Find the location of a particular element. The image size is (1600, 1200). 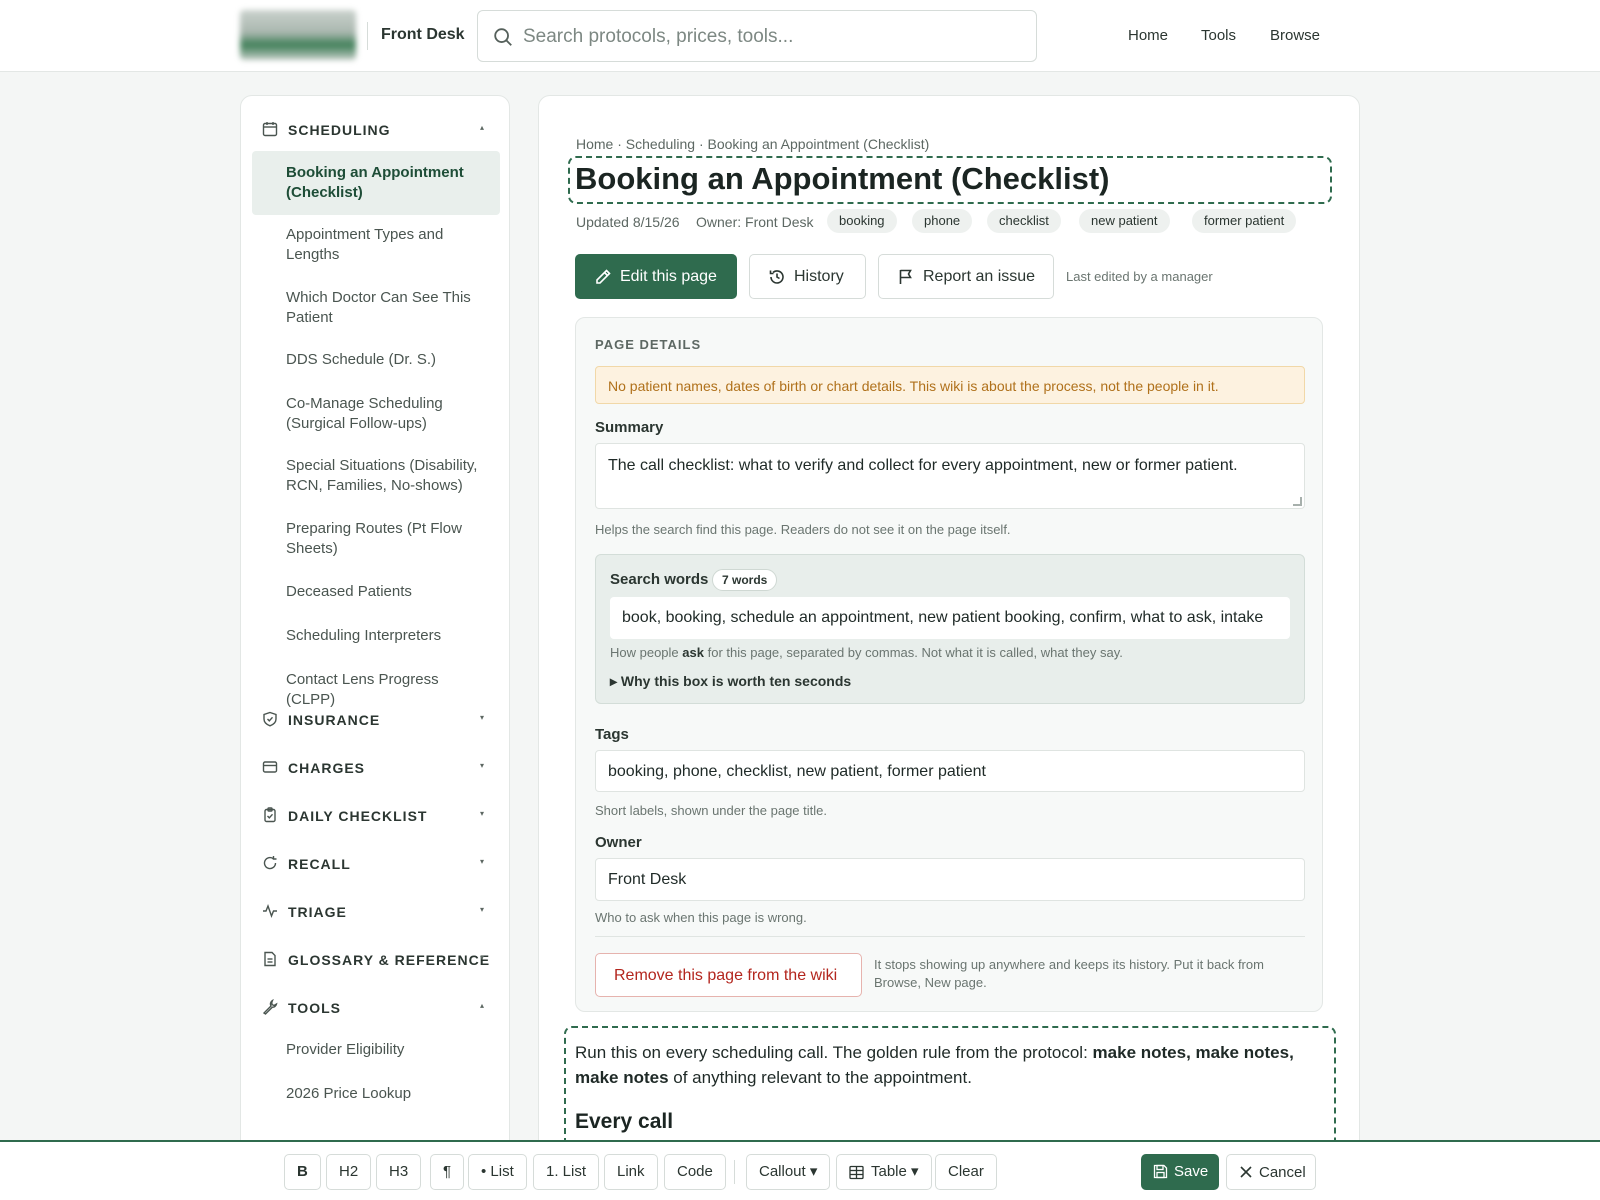

section-title: DAILY CHECKLIST is located at coordinates (358, 816).